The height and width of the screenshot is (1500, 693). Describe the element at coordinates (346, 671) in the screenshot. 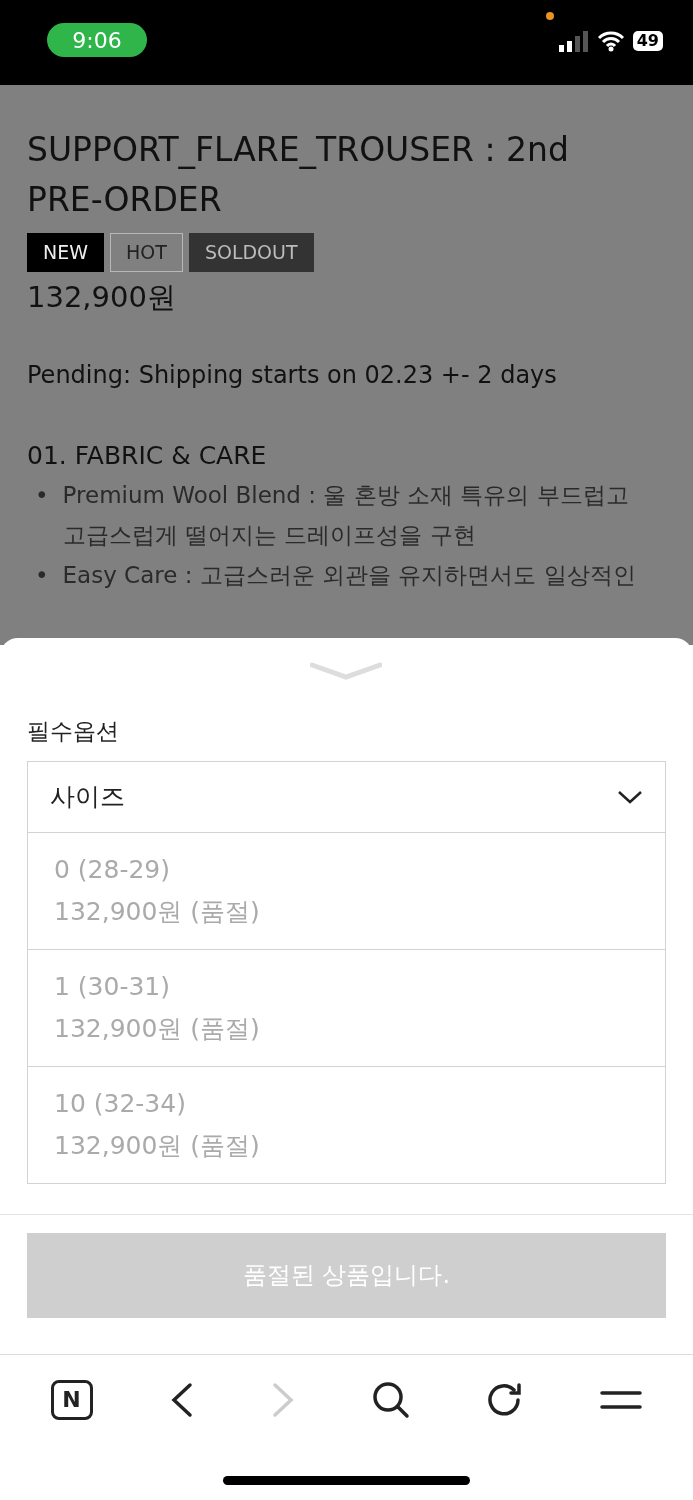

I see `sheet-handle-icon` at that location.